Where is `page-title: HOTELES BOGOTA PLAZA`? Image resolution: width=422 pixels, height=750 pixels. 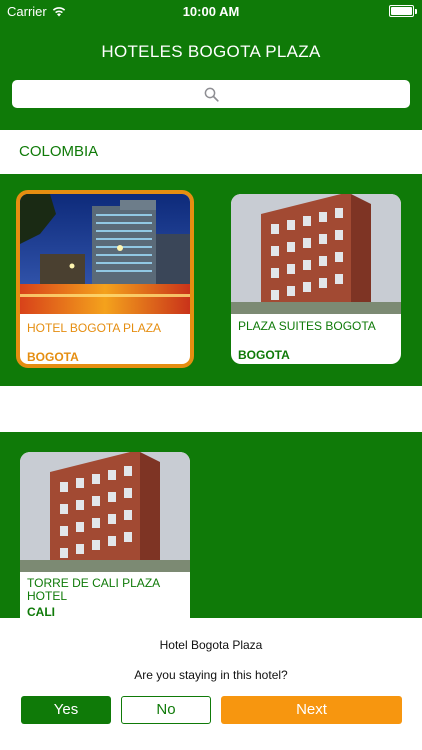
page-title: HOTELES BOGOTA PLAZA is located at coordinates (211, 51).